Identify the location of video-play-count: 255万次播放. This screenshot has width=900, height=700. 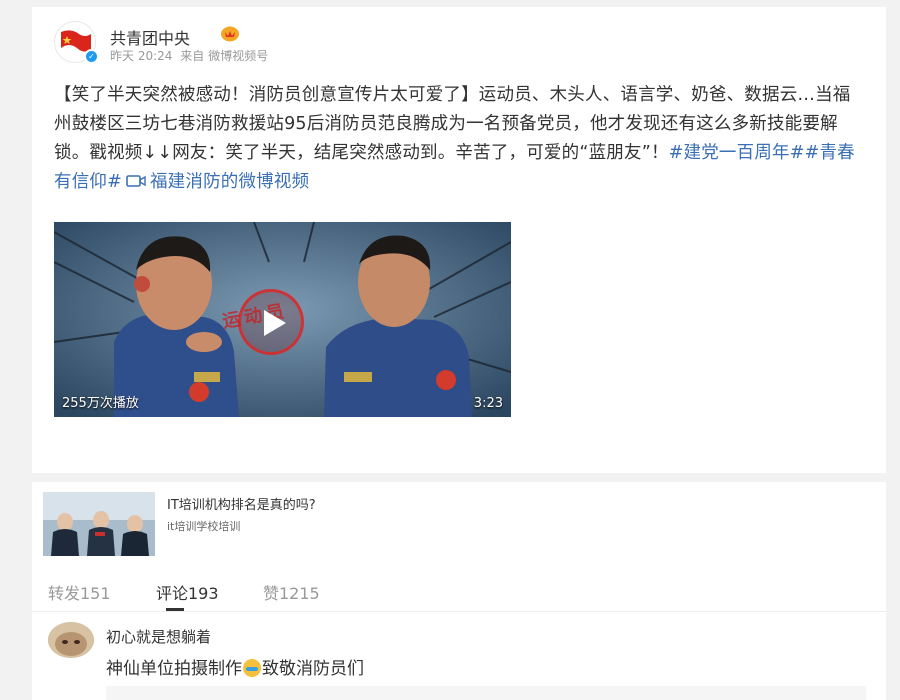
(100, 403).